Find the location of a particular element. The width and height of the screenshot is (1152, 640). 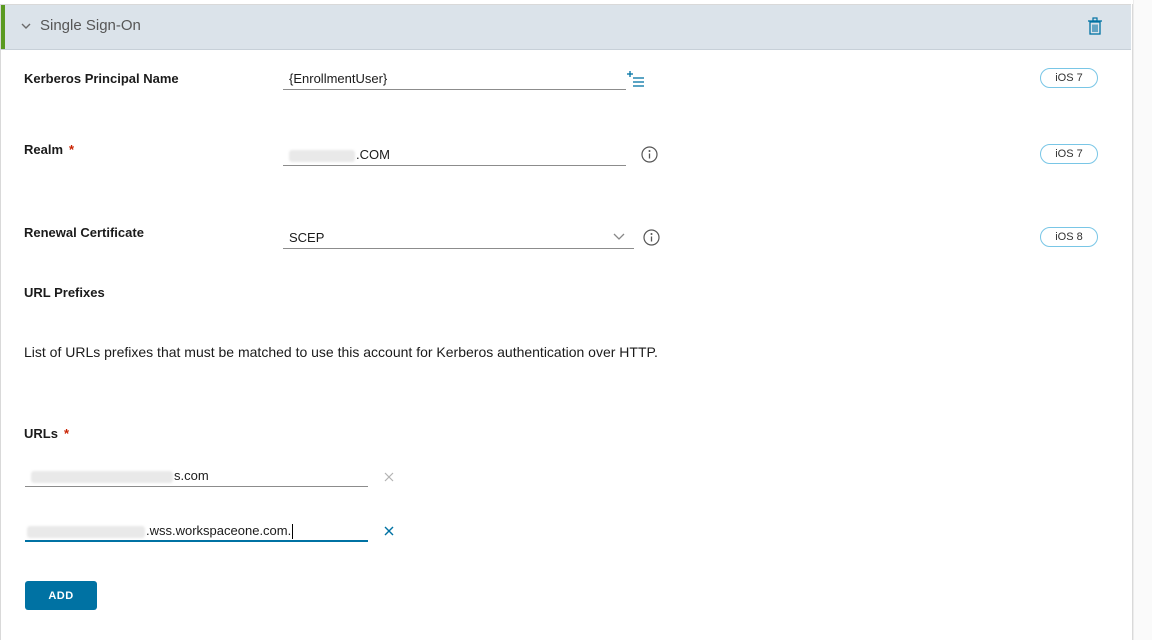

url-prefixes-heading: URL Prefixes is located at coordinates (64, 292).